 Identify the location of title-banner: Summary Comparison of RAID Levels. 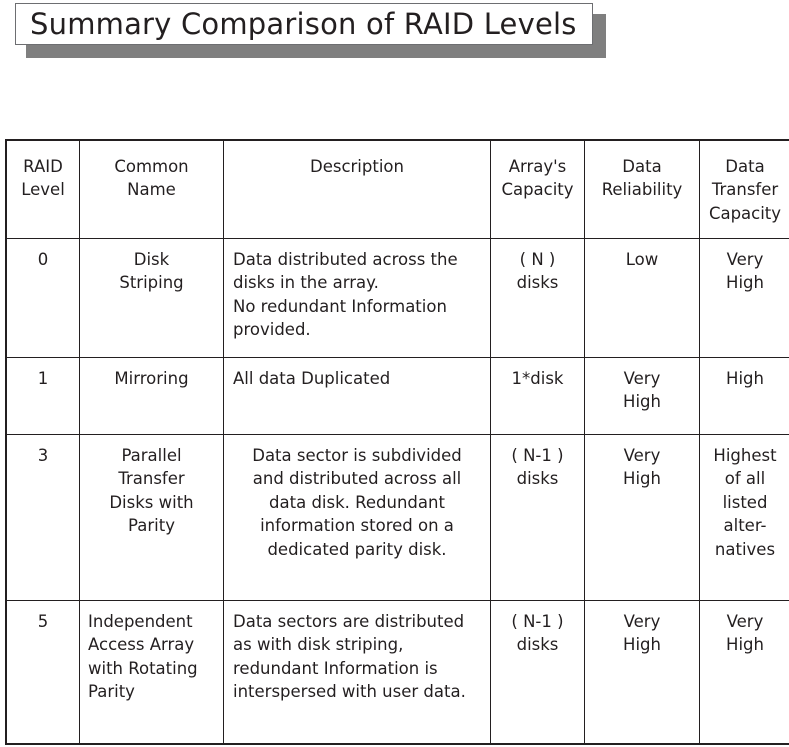
(310, 30).